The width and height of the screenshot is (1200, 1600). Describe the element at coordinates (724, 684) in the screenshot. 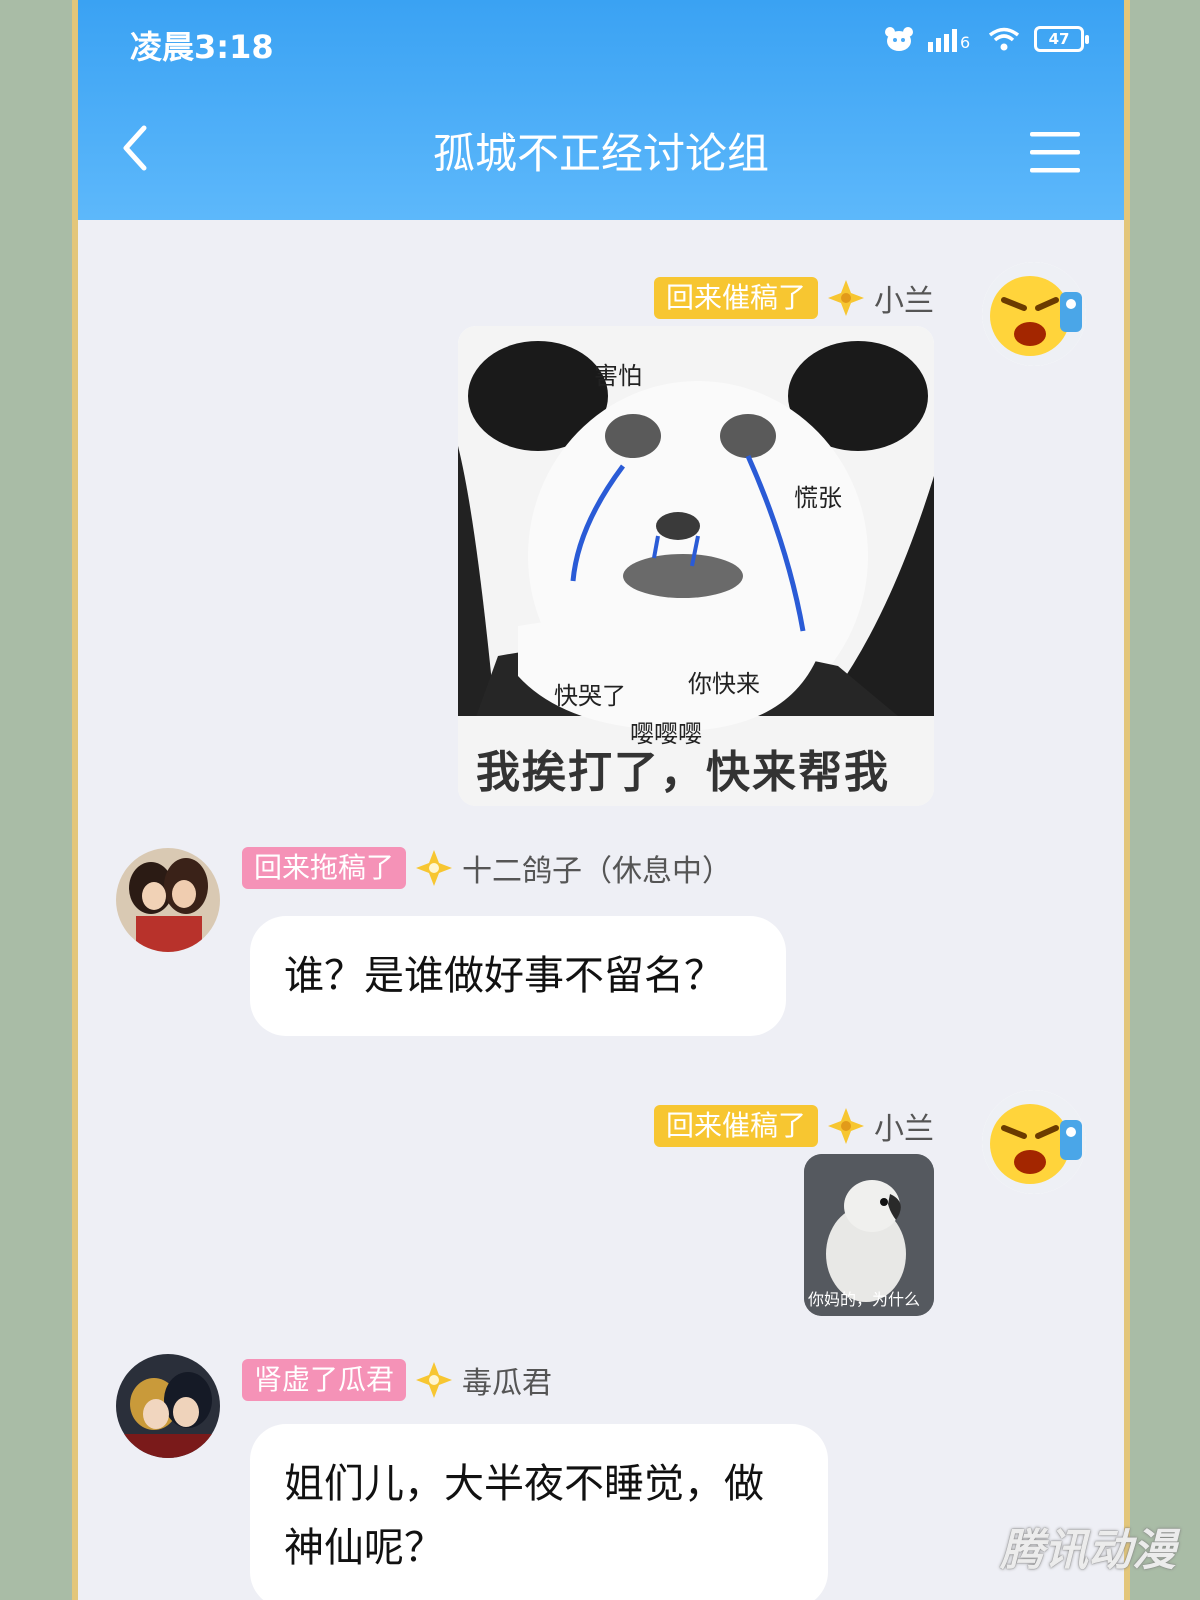

I see `sticker-text: 你快来` at that location.